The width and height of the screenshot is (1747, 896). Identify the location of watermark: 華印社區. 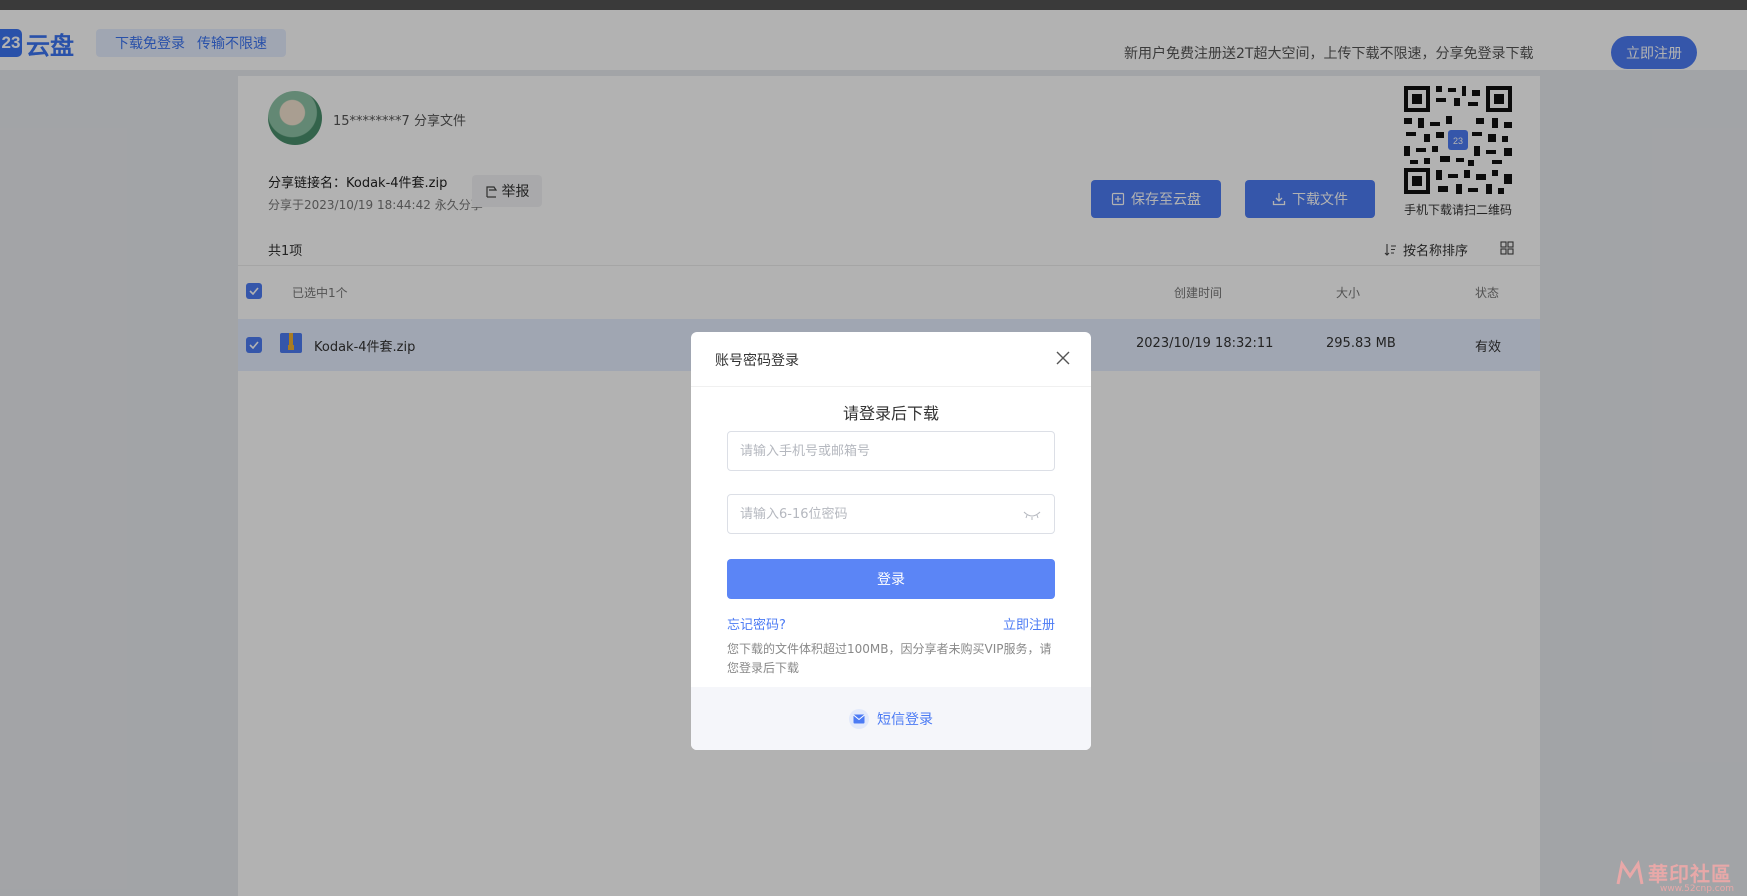
(1674, 872).